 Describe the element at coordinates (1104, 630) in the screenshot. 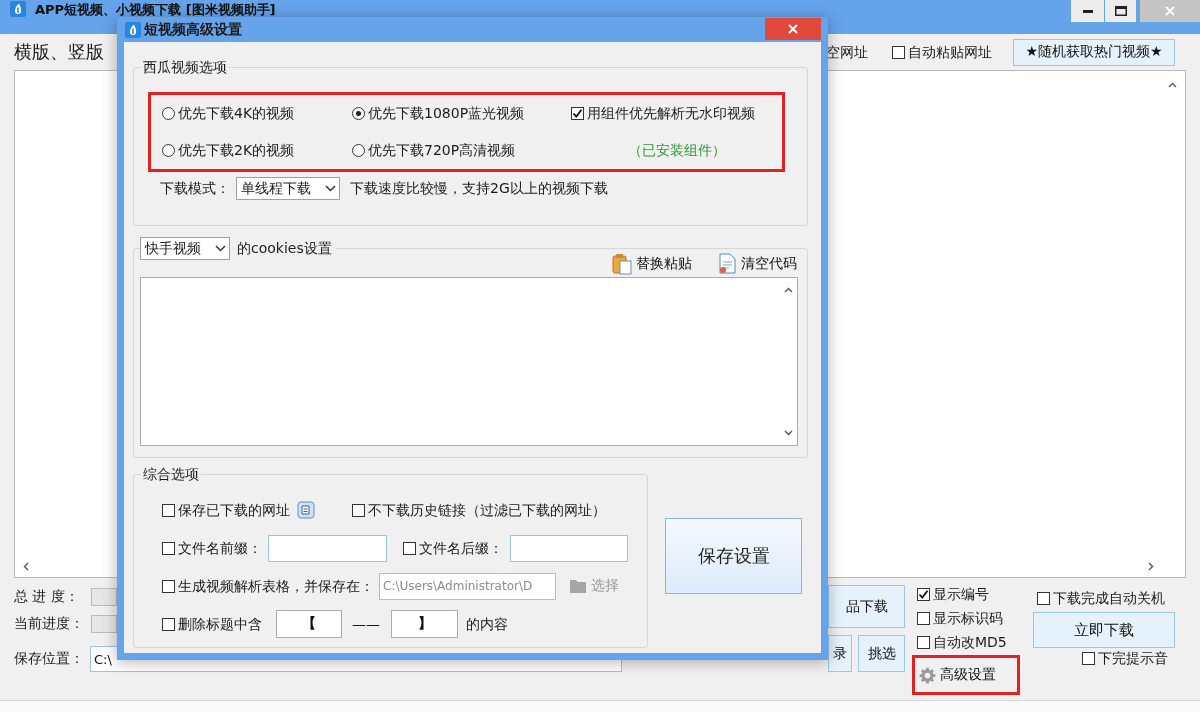

I see `download-now-button: 立即下载` at that location.